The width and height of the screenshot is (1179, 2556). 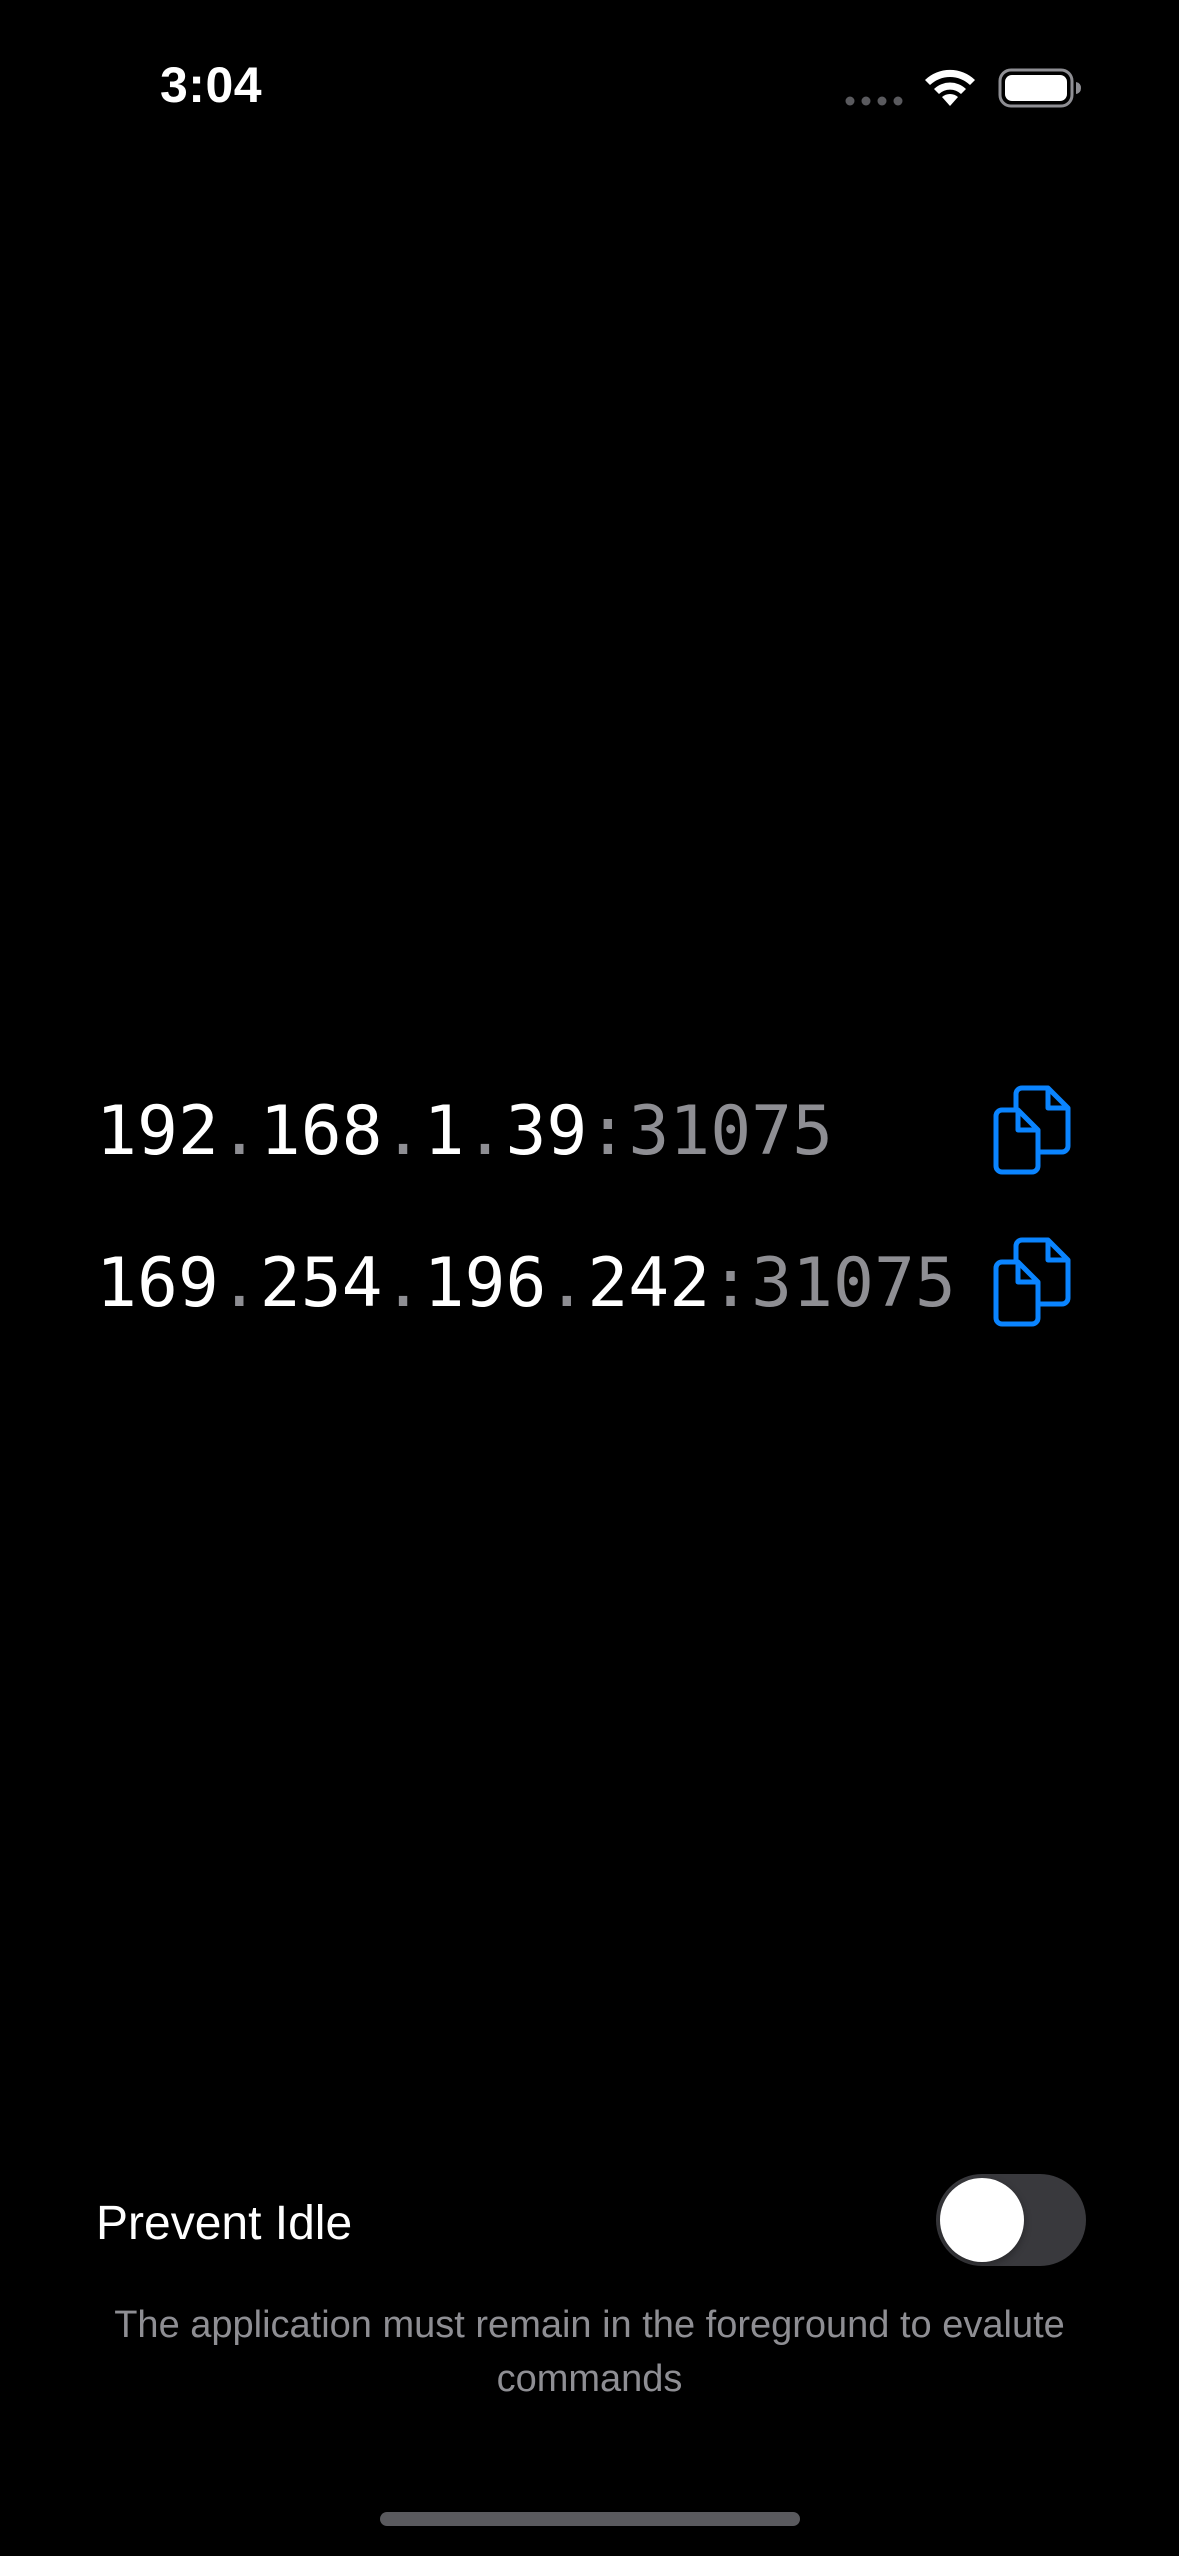 What do you see at coordinates (874, 101) in the screenshot?
I see `cellular-signal-icon` at bounding box center [874, 101].